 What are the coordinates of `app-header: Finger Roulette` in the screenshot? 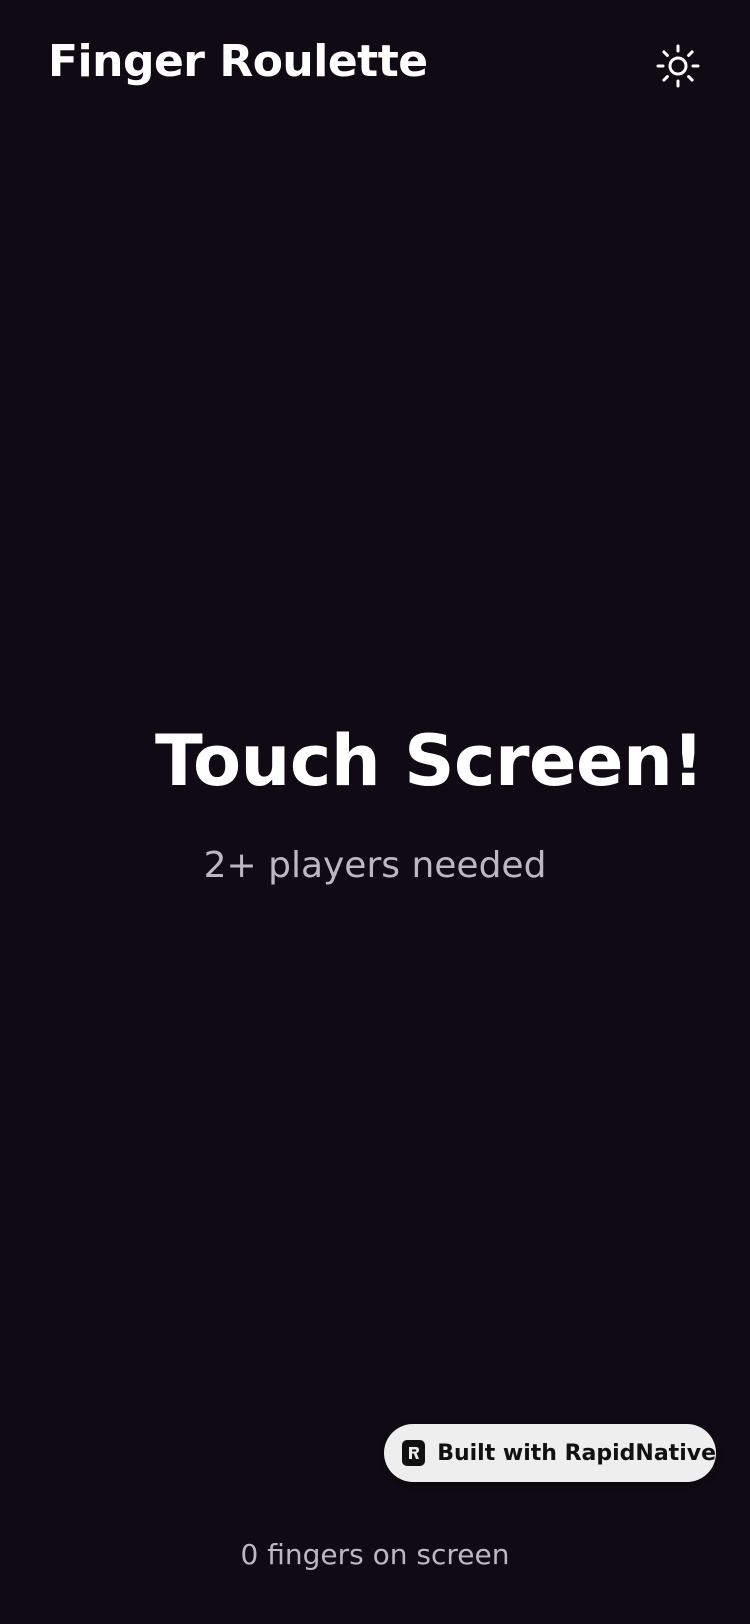 It's located at (375, 65).